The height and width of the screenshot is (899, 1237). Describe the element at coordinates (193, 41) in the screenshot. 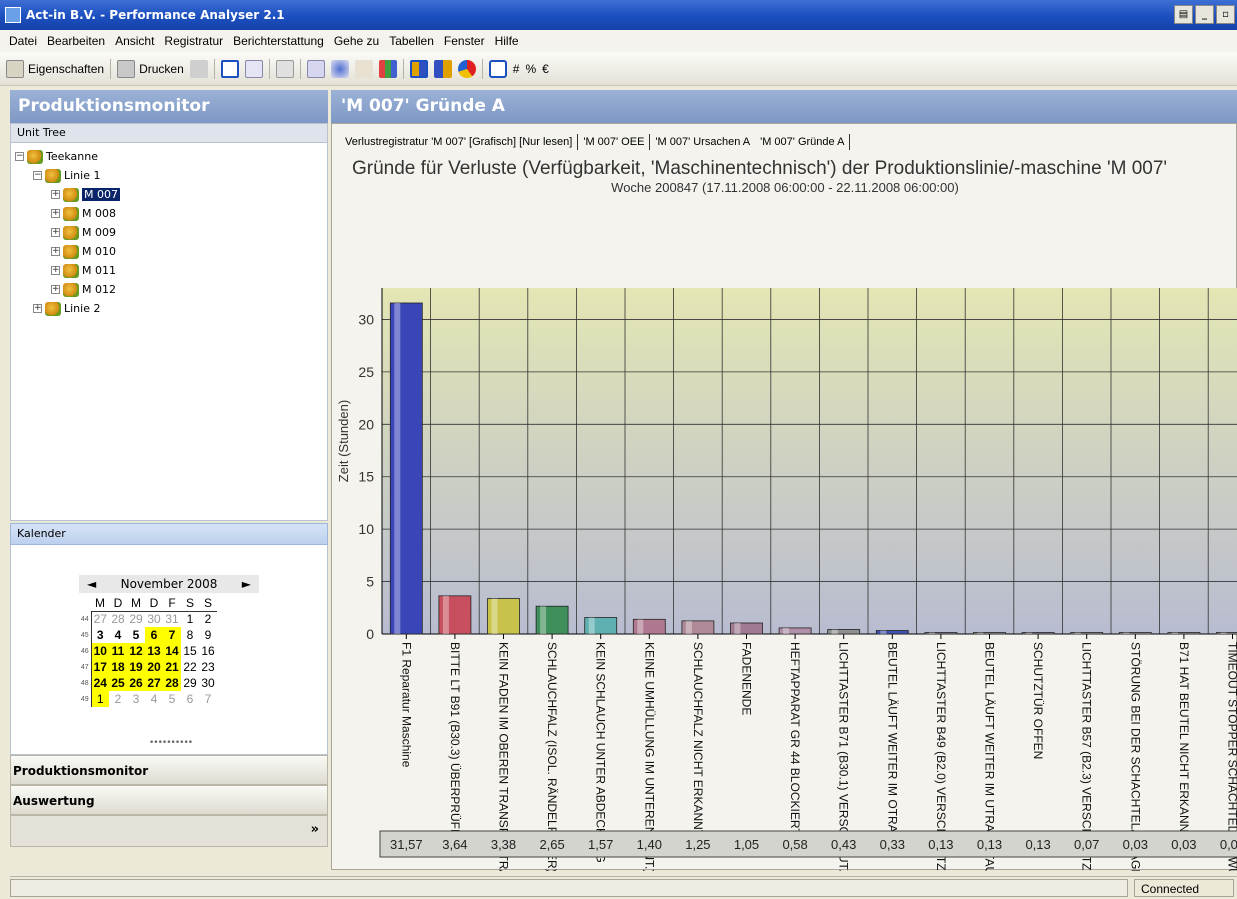

I see `menu-registratur: Registratur` at that location.